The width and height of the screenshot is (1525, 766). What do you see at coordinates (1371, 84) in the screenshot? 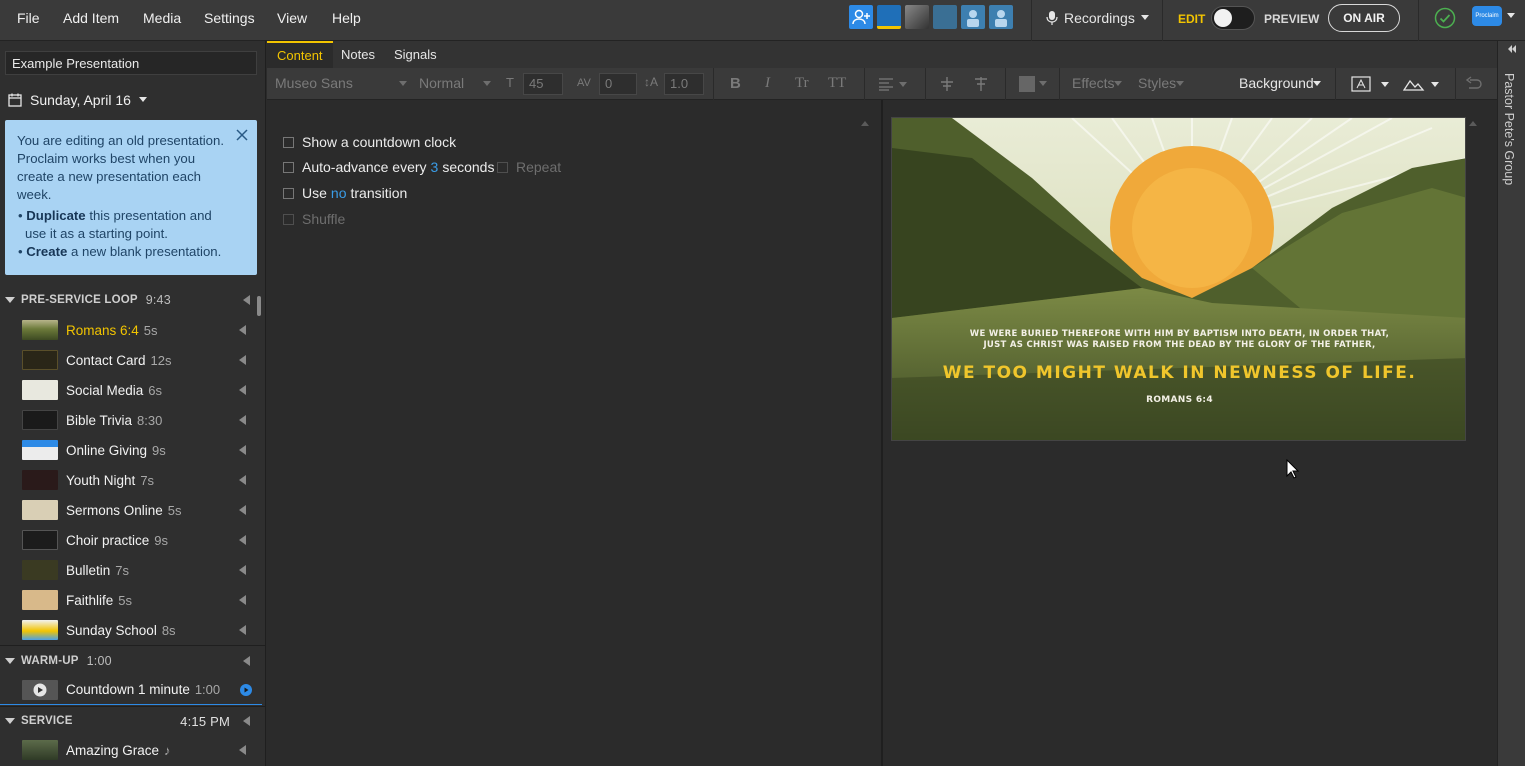
I see `text-box-icon` at bounding box center [1371, 84].